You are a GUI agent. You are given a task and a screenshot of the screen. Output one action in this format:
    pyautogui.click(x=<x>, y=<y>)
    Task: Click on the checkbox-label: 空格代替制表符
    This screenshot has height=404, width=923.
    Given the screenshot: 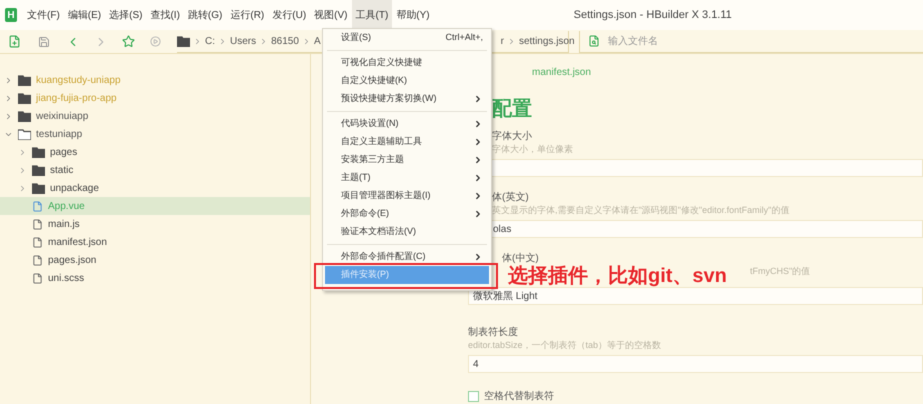 What is the action you would take?
    pyautogui.click(x=519, y=397)
    